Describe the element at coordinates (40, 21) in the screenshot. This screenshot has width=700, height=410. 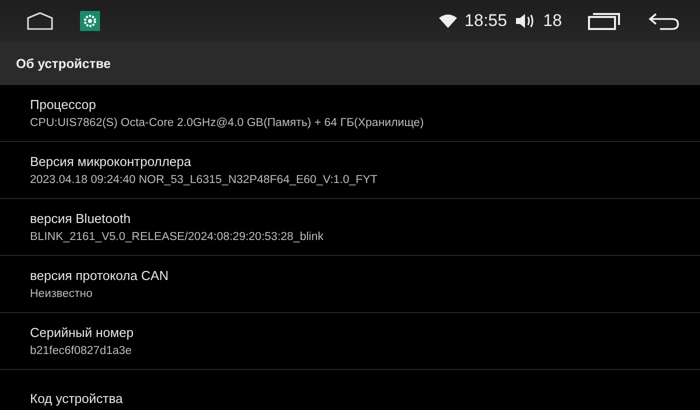
I see `home-icon` at that location.